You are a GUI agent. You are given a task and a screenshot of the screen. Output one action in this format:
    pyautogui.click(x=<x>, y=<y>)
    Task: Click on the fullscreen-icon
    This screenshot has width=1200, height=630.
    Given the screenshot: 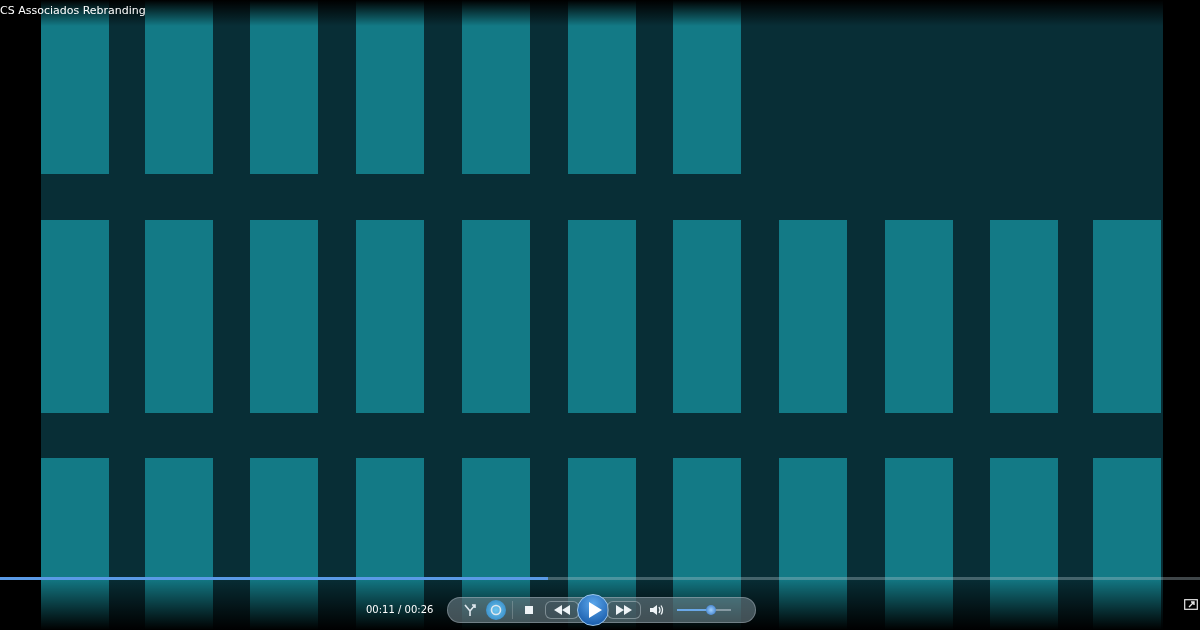 What is the action you would take?
    pyautogui.click(x=1191, y=604)
    